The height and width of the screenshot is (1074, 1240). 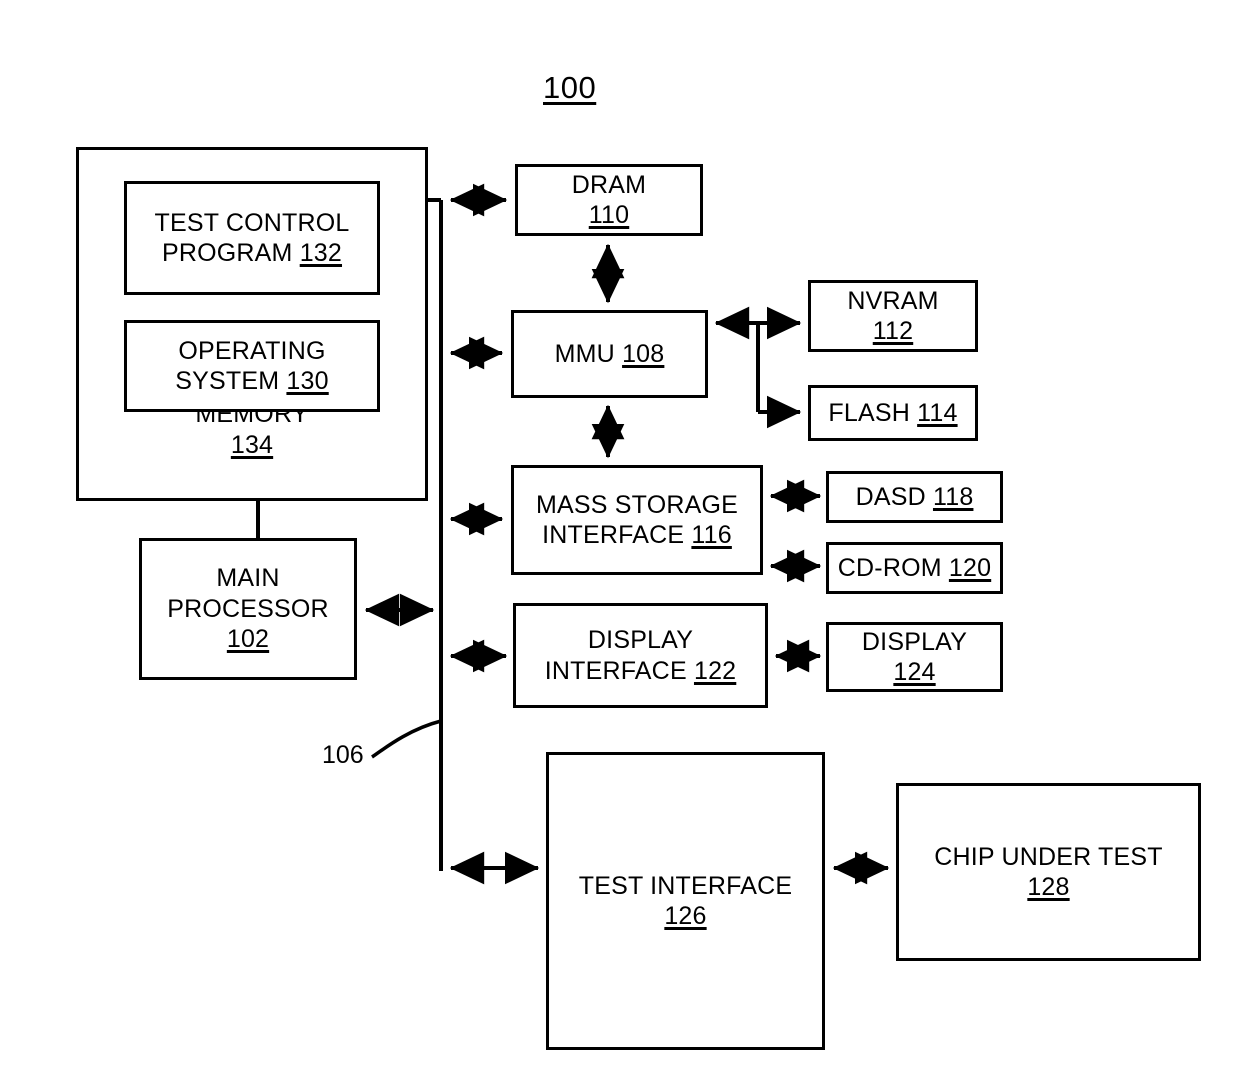 I want to click on test-interface-ref: 126, so click(x=685, y=916).